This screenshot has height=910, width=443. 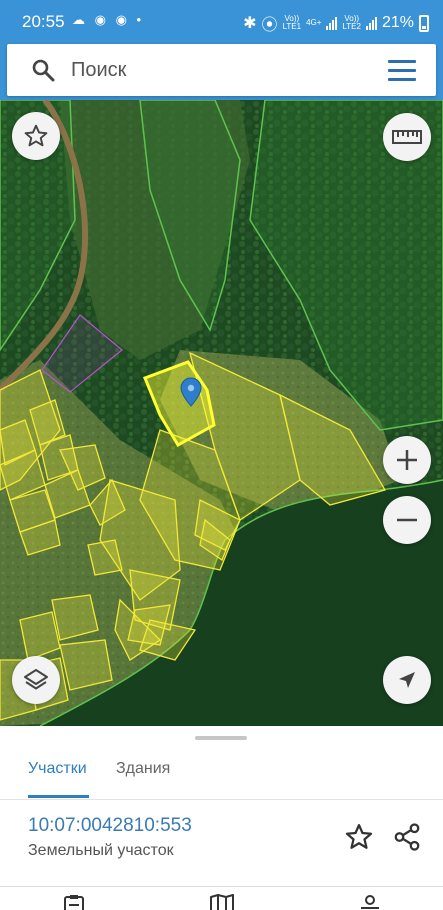 I want to click on search-input, so click(x=221, y=70).